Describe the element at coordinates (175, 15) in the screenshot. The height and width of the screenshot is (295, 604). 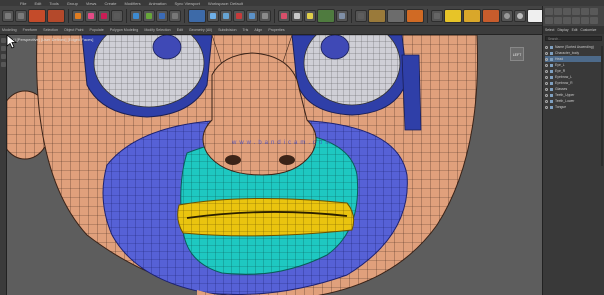
I see `reference-coordinate-icon` at that location.